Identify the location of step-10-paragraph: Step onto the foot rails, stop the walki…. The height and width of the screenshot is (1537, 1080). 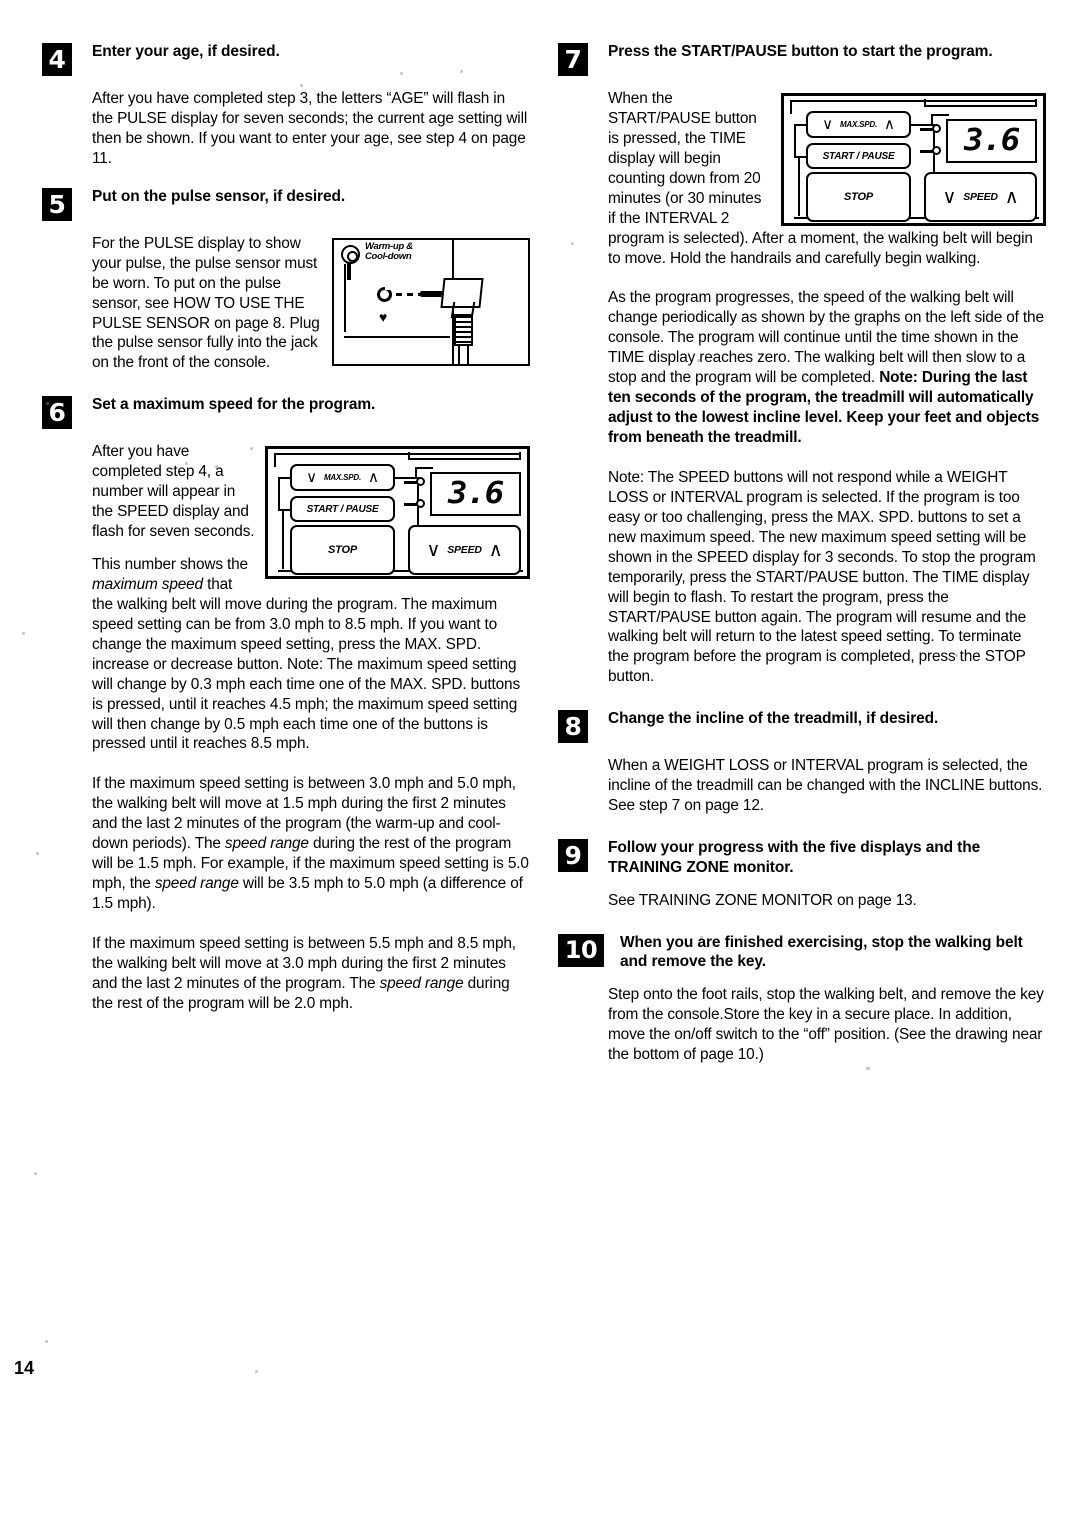
(826, 1025).